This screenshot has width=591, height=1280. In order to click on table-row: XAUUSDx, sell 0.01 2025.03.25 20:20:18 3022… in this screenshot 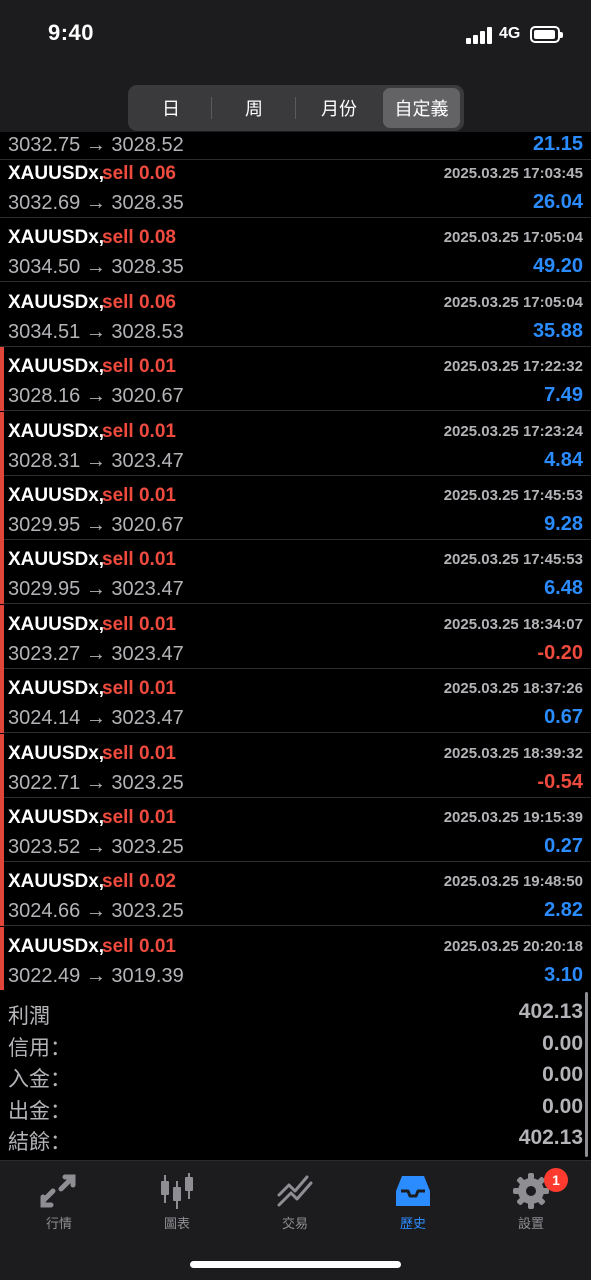, I will do `click(295, 958)`.